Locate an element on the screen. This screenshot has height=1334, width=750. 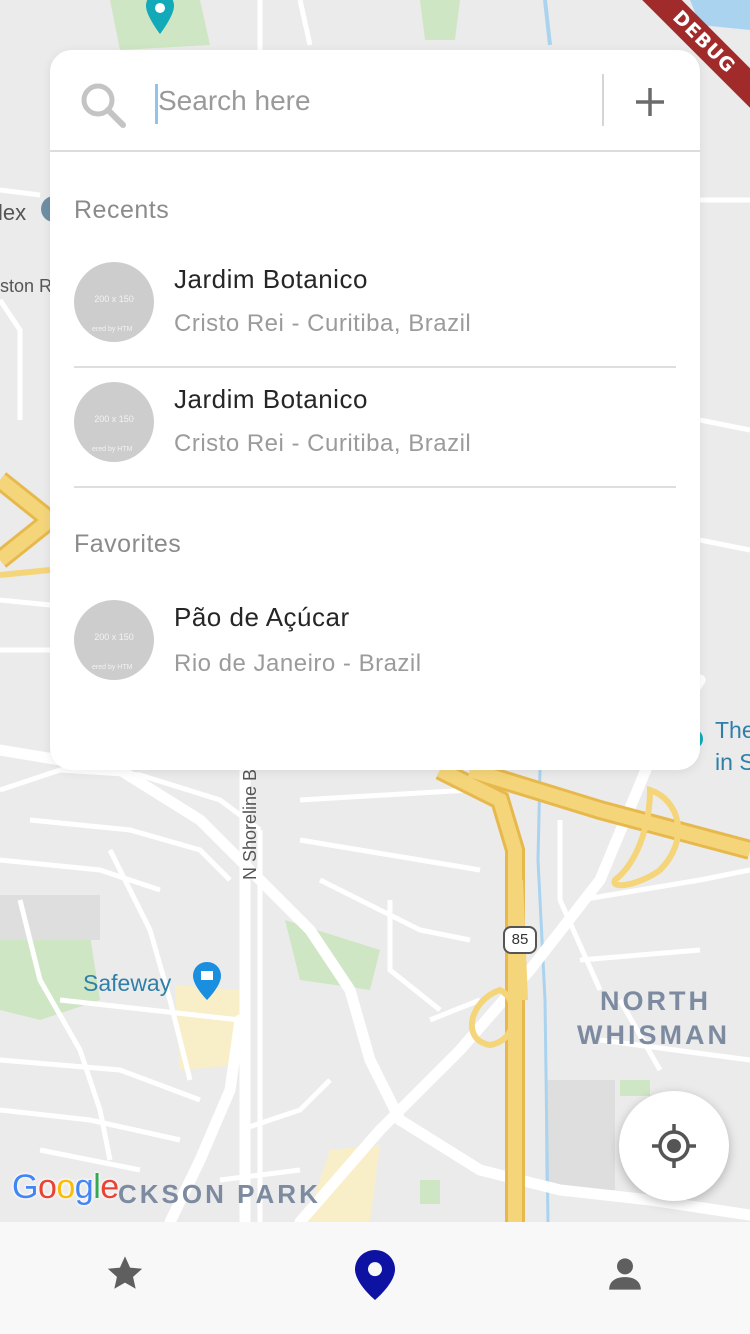
nav-map-tab is located at coordinates (375, 1276).